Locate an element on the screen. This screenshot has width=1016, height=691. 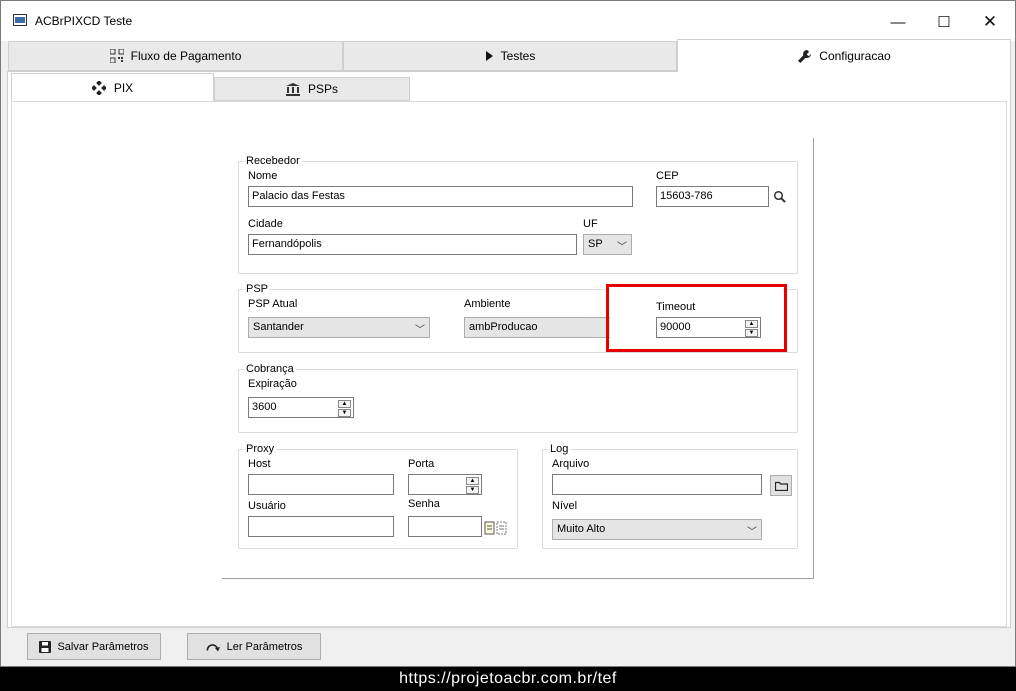
wrench-icon is located at coordinates (805, 56).